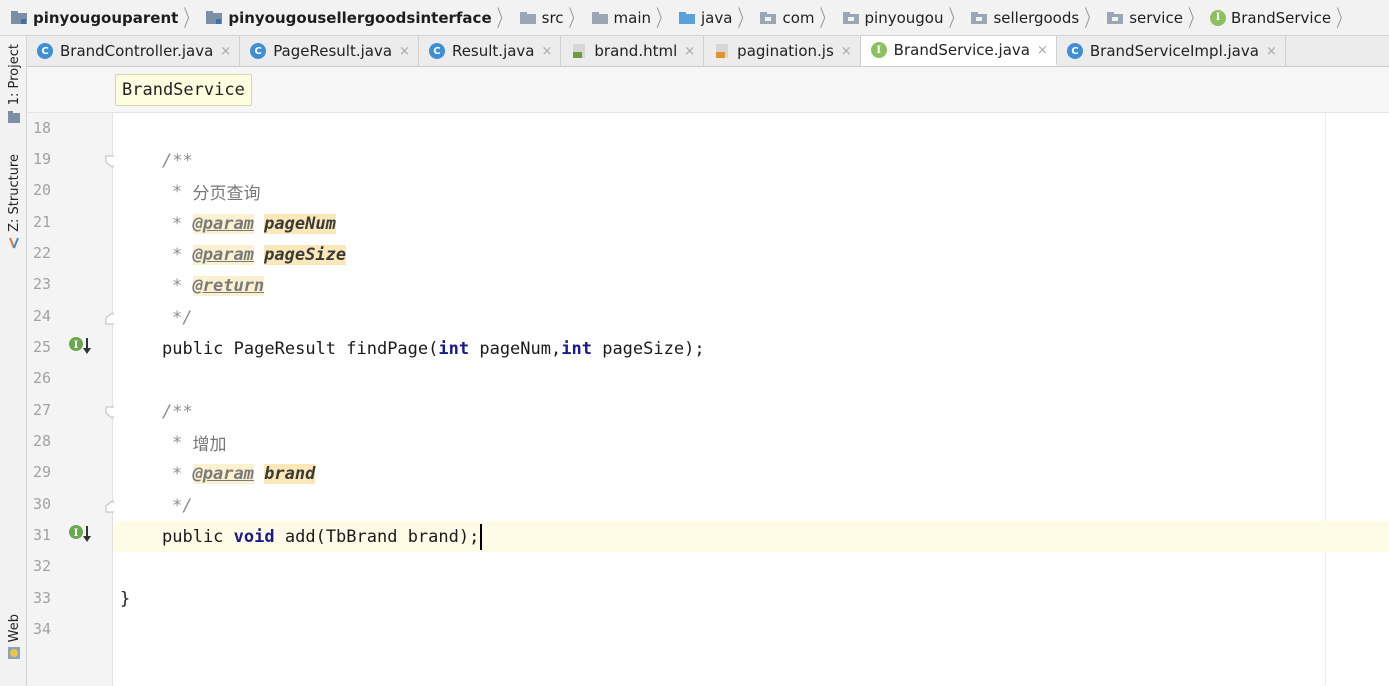 Image resolution: width=1389 pixels, height=686 pixels. What do you see at coordinates (244, 473) in the screenshot?
I see `code-line-29: * @param brand` at bounding box center [244, 473].